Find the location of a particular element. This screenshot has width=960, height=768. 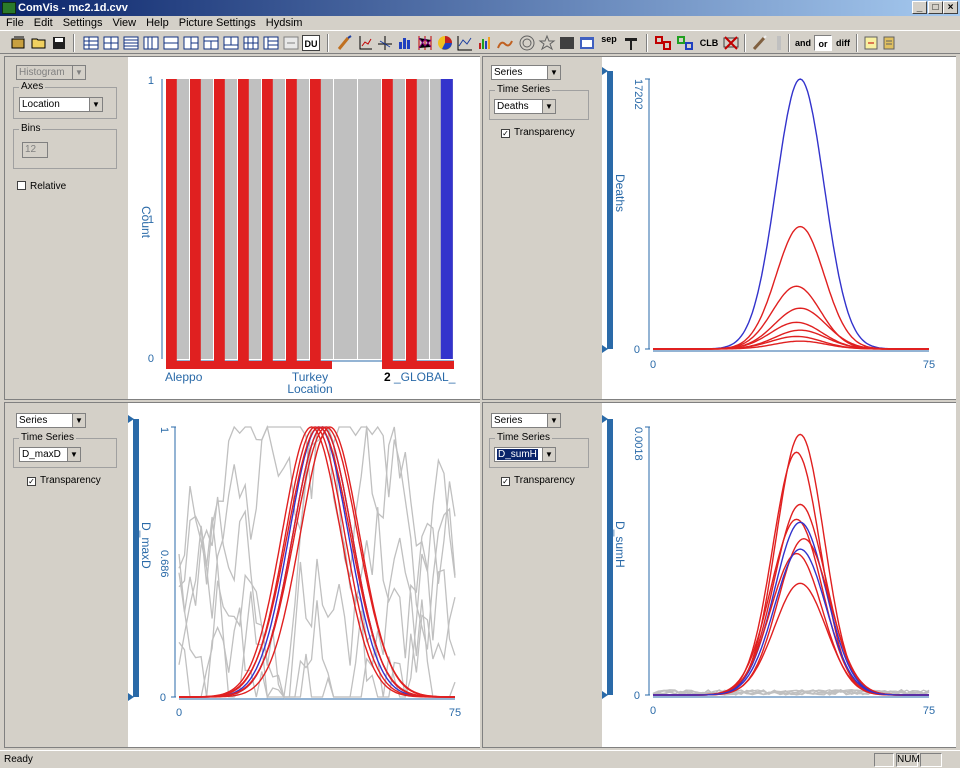

view-type-select: Histogram ▼ is located at coordinates (51, 72).